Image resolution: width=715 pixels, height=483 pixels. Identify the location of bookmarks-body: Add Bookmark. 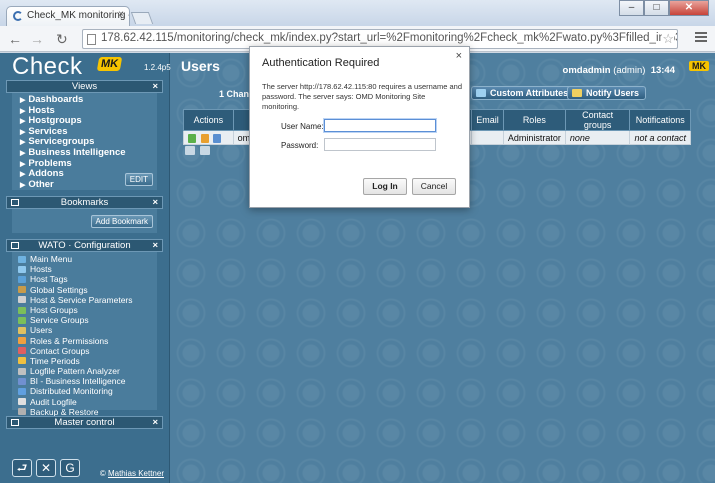
(84, 221).